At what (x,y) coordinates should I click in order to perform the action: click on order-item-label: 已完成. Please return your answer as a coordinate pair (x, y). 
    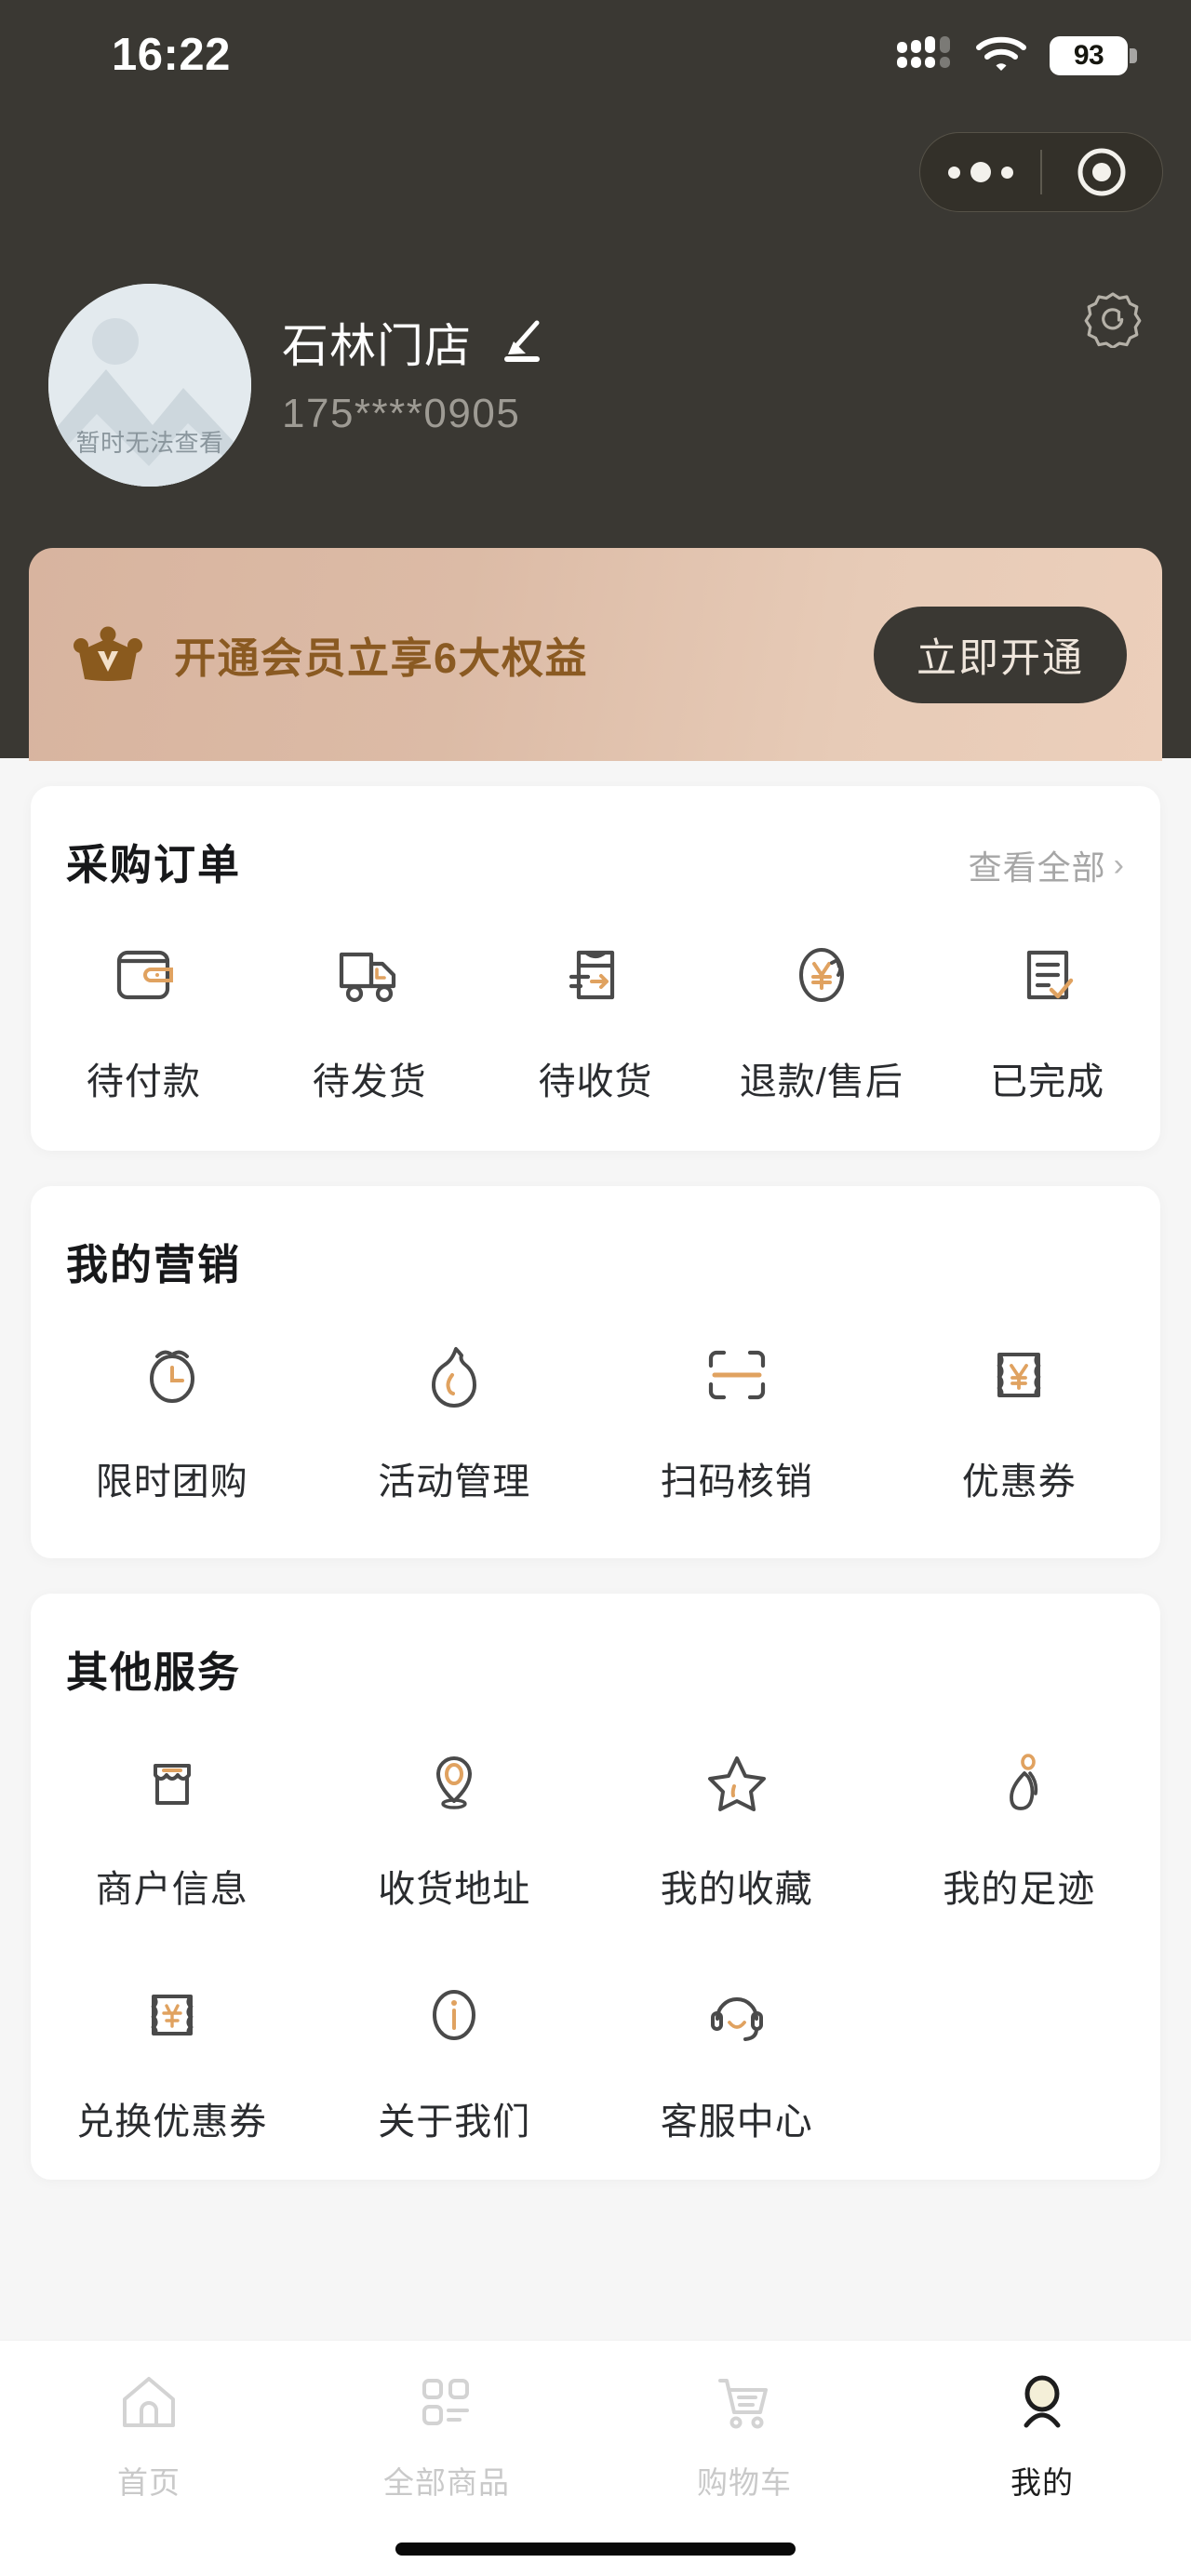
    Looking at the image, I should click on (1047, 1081).